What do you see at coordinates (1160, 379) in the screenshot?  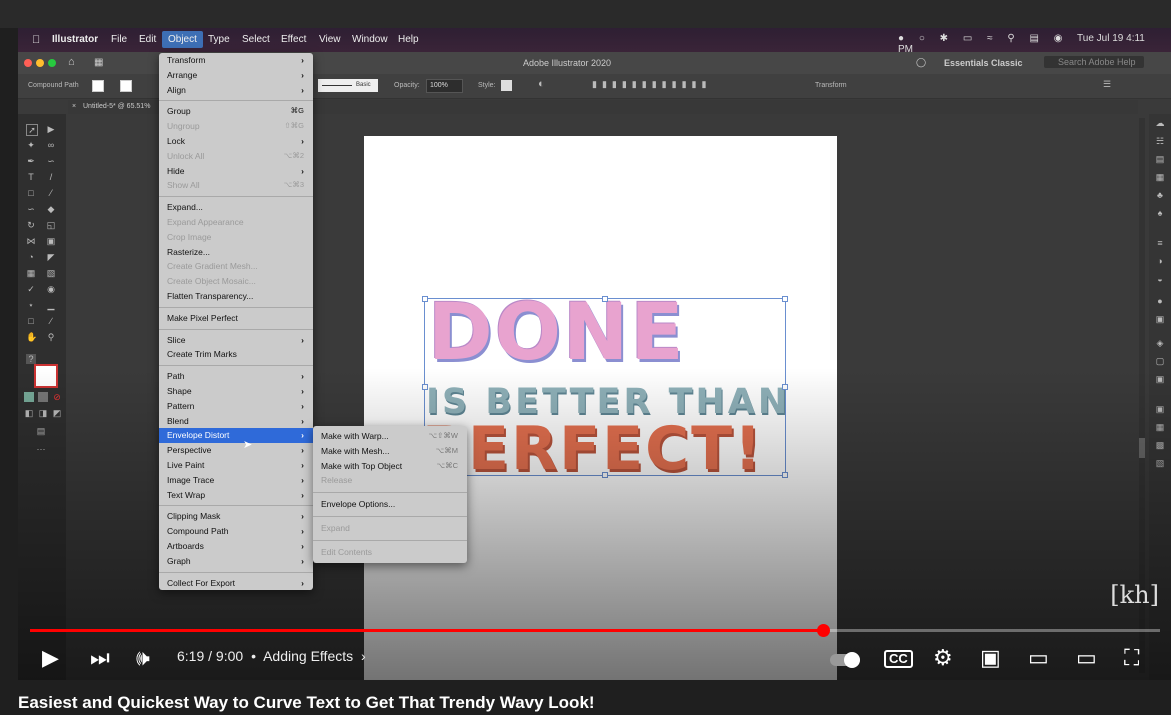 I see `asset-export-icon: ▣` at bounding box center [1160, 379].